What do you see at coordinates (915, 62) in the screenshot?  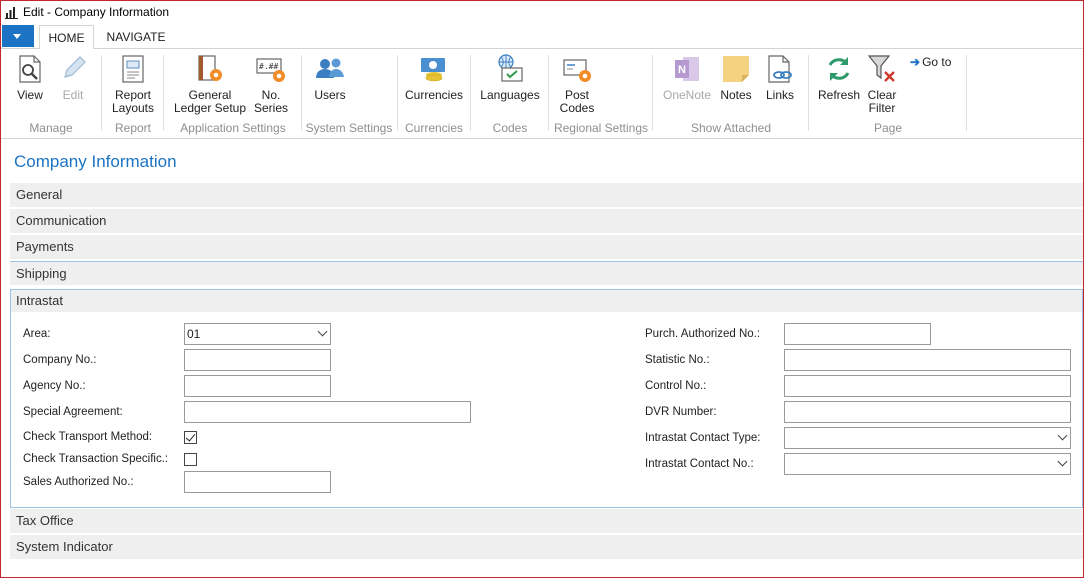 I see `arrow-right-icon: ➔` at bounding box center [915, 62].